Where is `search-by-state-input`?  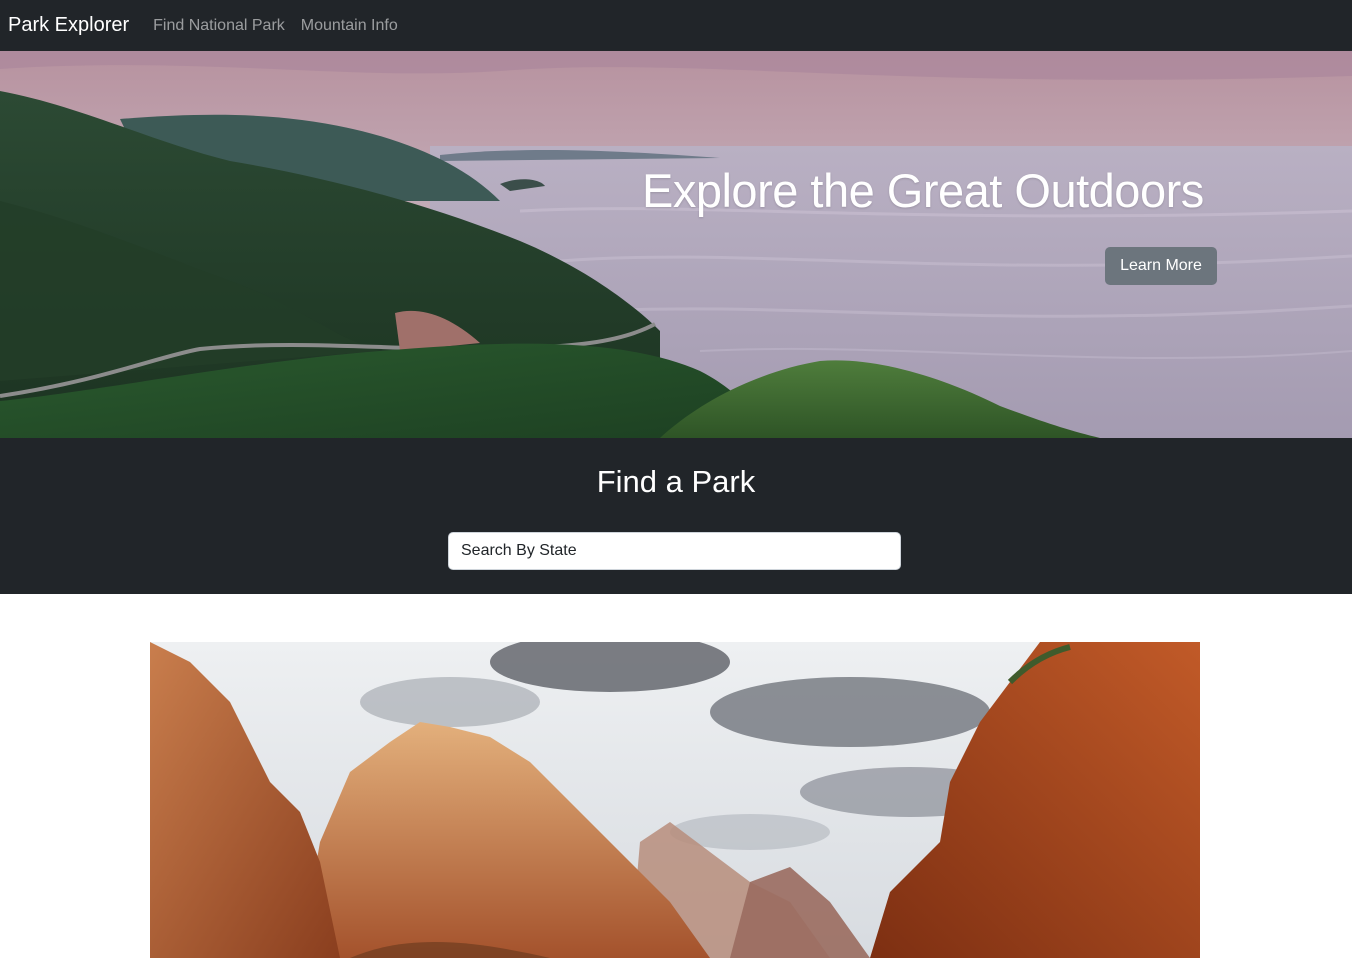
search-by-state-input is located at coordinates (674, 551).